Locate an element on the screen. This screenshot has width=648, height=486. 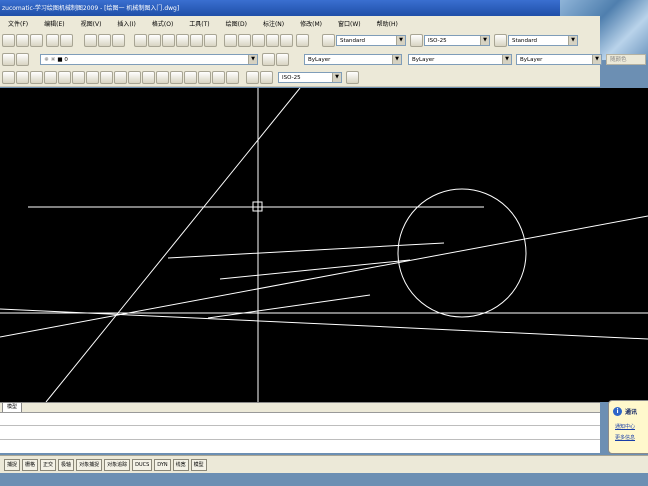
layer-manager-icon is located at coordinates (8, 59).